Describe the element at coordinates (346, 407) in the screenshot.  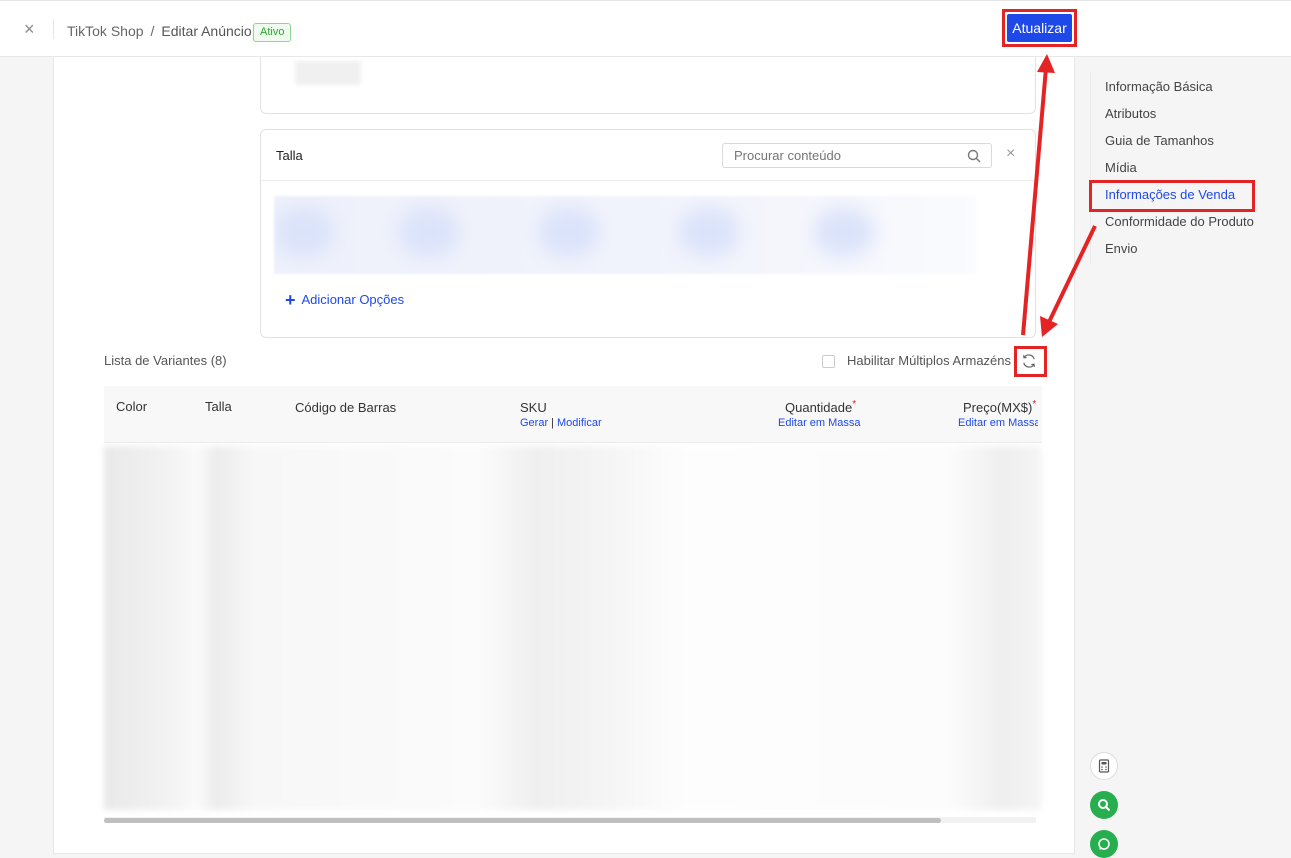
I see `column-barcode: Código de Barras` at that location.